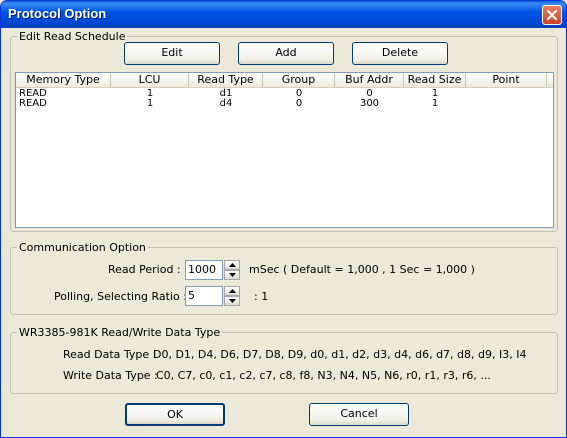  I want to click on title-bar: Protocol Option, so click(283, 14).